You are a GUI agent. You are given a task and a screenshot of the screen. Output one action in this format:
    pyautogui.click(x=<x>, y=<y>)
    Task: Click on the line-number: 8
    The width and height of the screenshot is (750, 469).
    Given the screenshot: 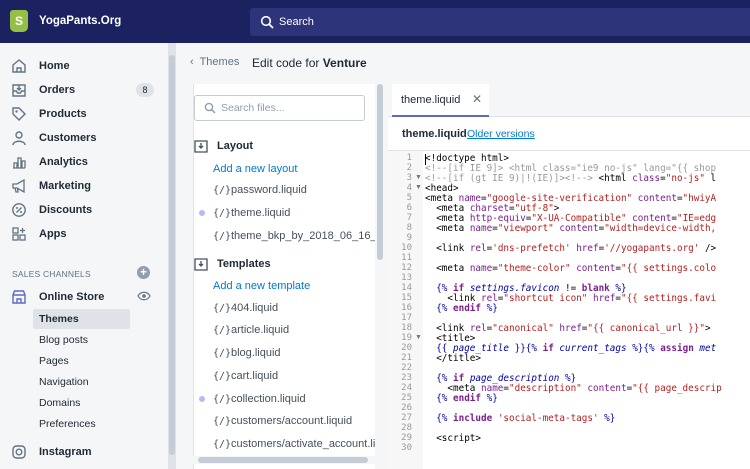 What is the action you would take?
    pyautogui.click(x=409, y=228)
    